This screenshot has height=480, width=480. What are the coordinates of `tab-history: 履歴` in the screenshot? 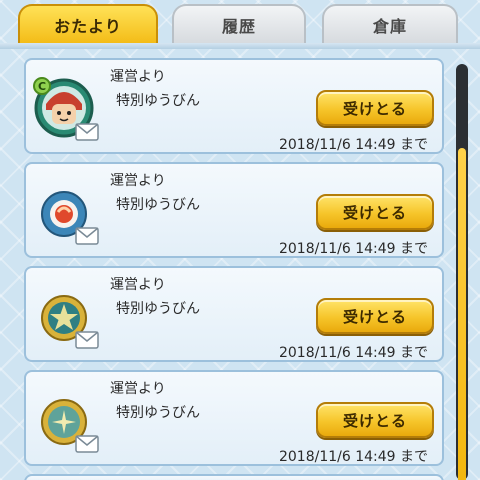 It's located at (239, 24).